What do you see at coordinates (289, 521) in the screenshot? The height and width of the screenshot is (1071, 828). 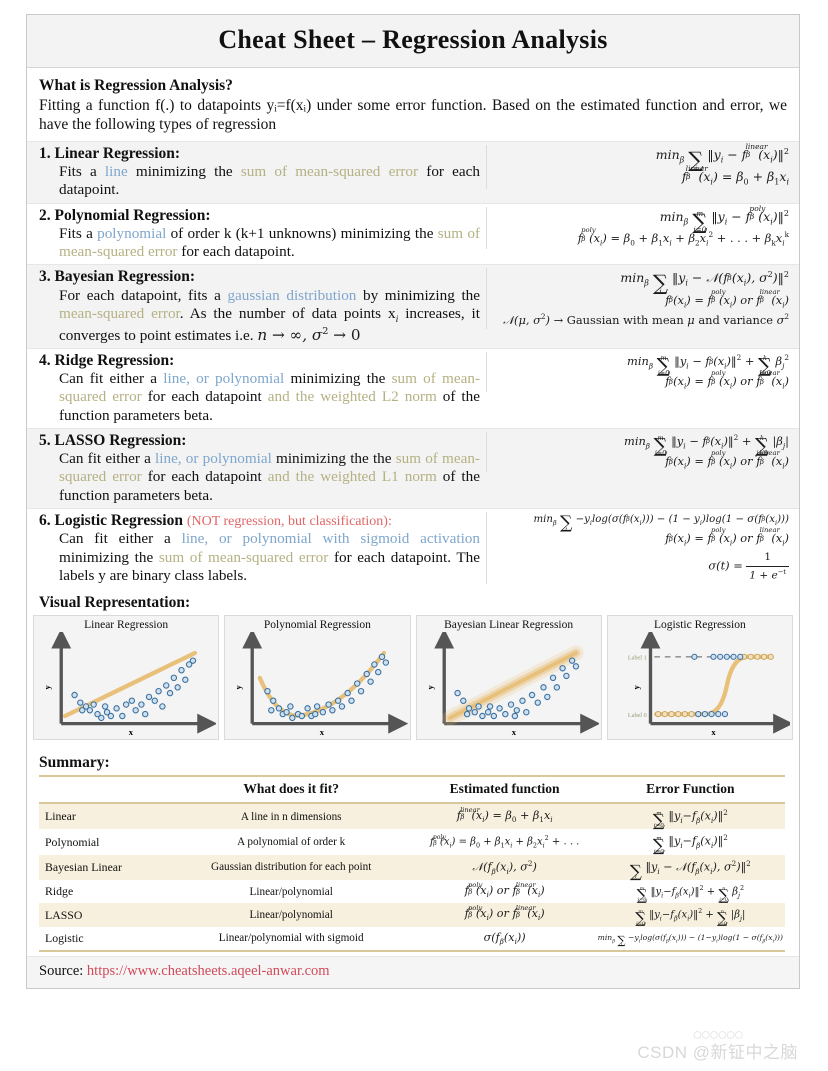 I see `classification-note: (NOT regression, but classification):` at bounding box center [289, 521].